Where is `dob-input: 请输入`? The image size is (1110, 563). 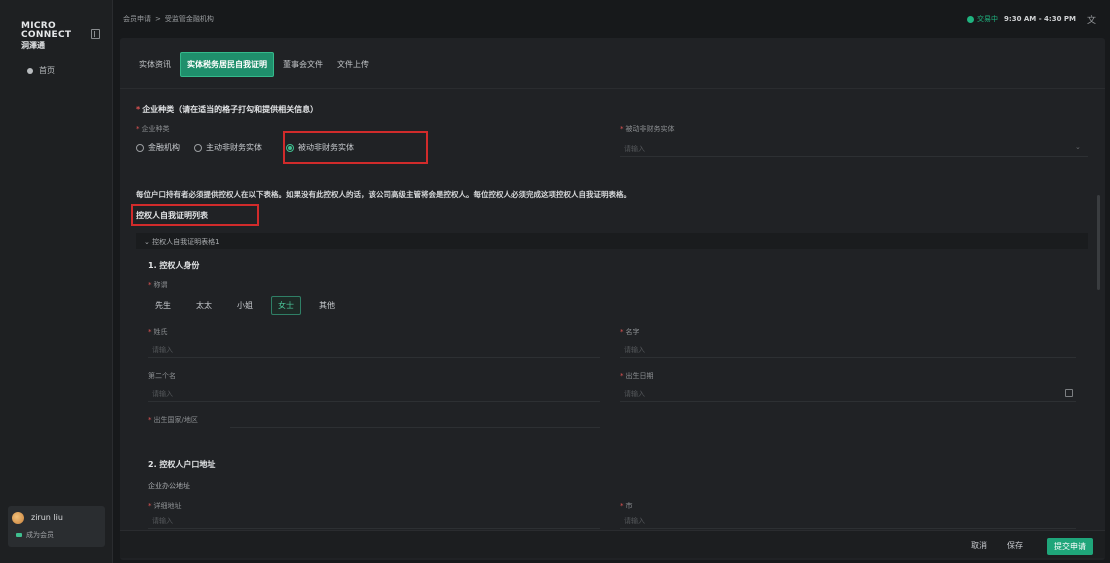 dob-input: 请输入 is located at coordinates (848, 393).